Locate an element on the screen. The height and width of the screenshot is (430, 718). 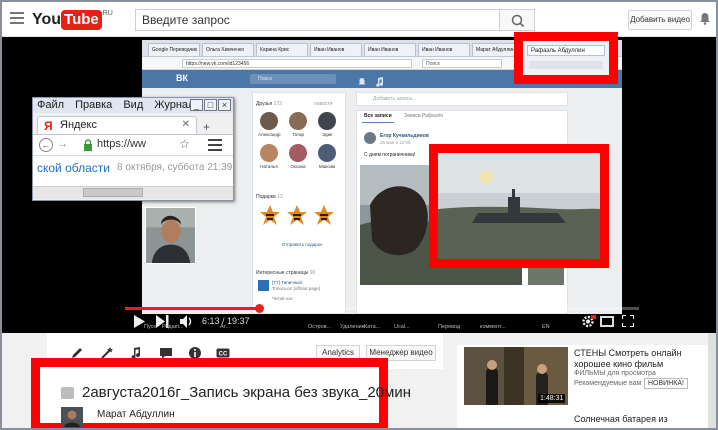
active-tab-underline is located at coordinates (378, 122).